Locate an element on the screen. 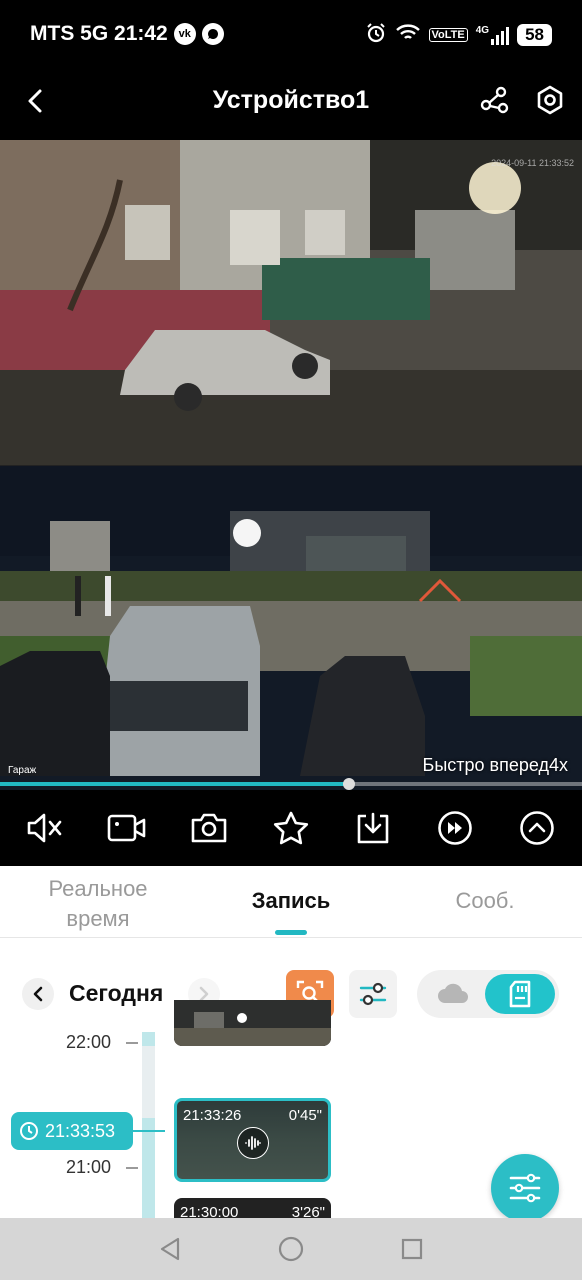  download-icon is located at coordinates (373, 828).